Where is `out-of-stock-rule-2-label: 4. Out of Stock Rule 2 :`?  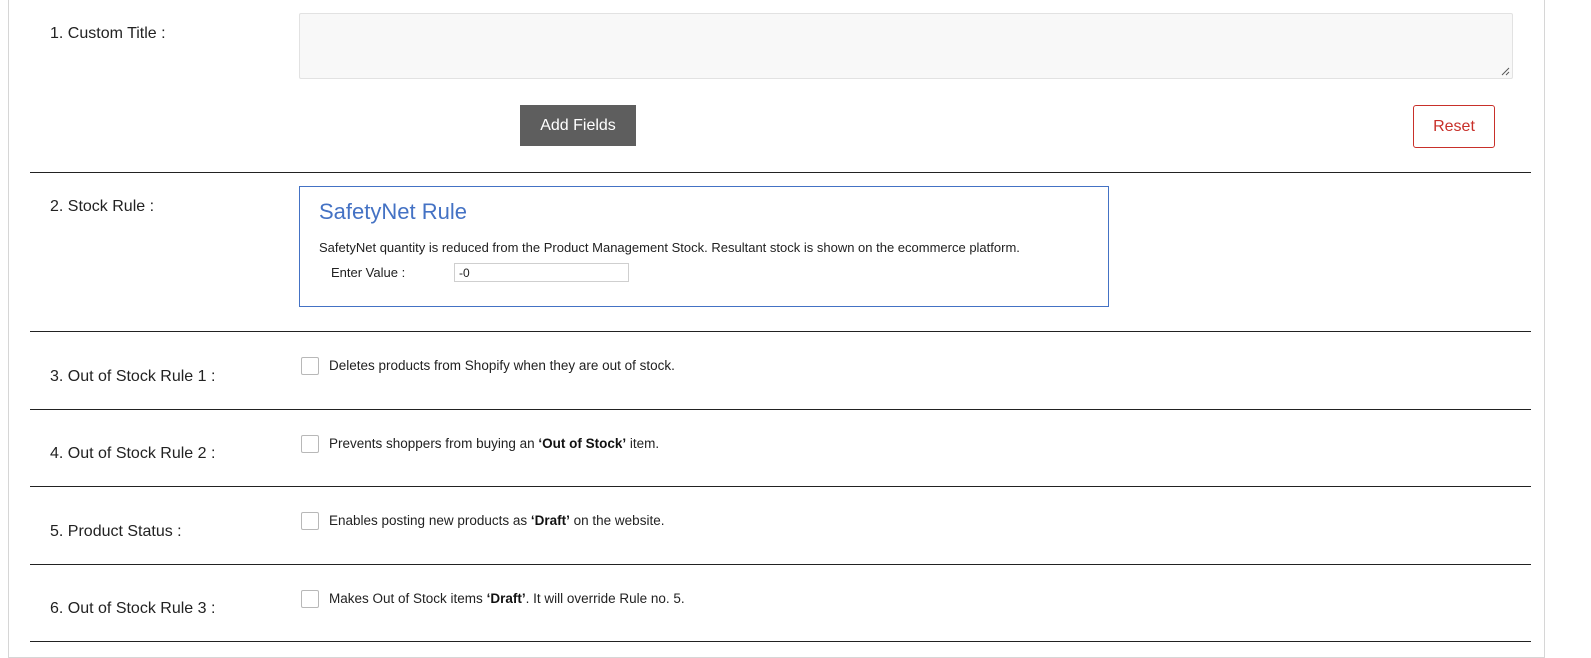
out-of-stock-rule-2-label: 4. Out of Stock Rule 2 : is located at coordinates (133, 453).